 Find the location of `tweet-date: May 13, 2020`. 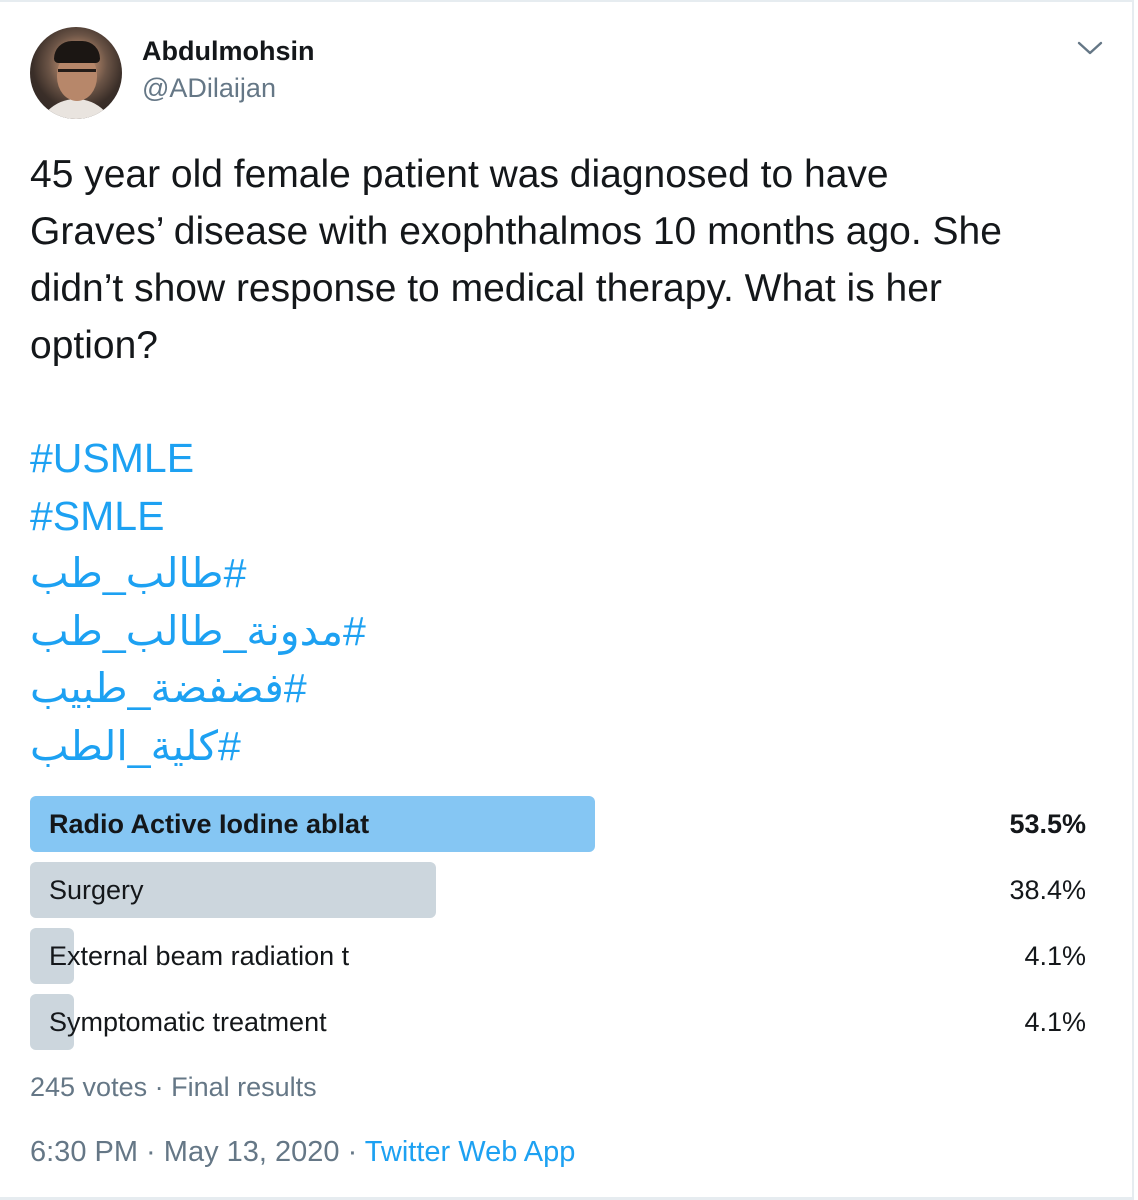

tweet-date: May 13, 2020 is located at coordinates (252, 1152).